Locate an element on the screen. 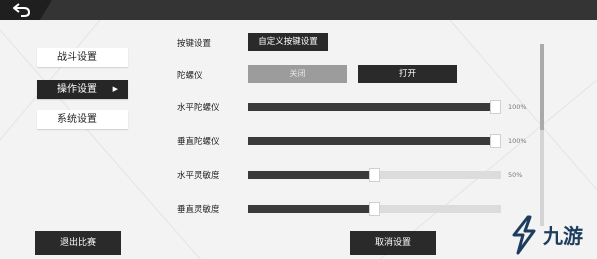 The image size is (597, 259). custom-keybind-button: 自定义按键设置 is located at coordinates (288, 42).